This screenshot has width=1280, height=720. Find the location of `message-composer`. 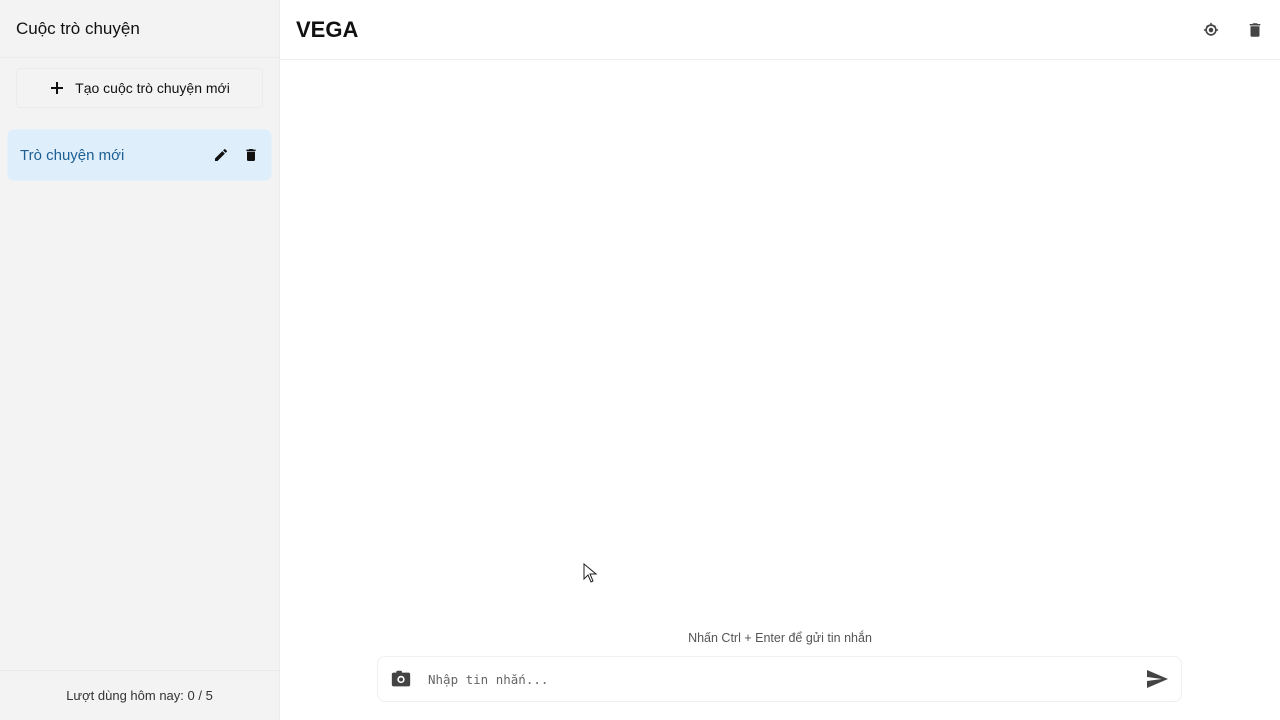

message-composer is located at coordinates (779, 679).